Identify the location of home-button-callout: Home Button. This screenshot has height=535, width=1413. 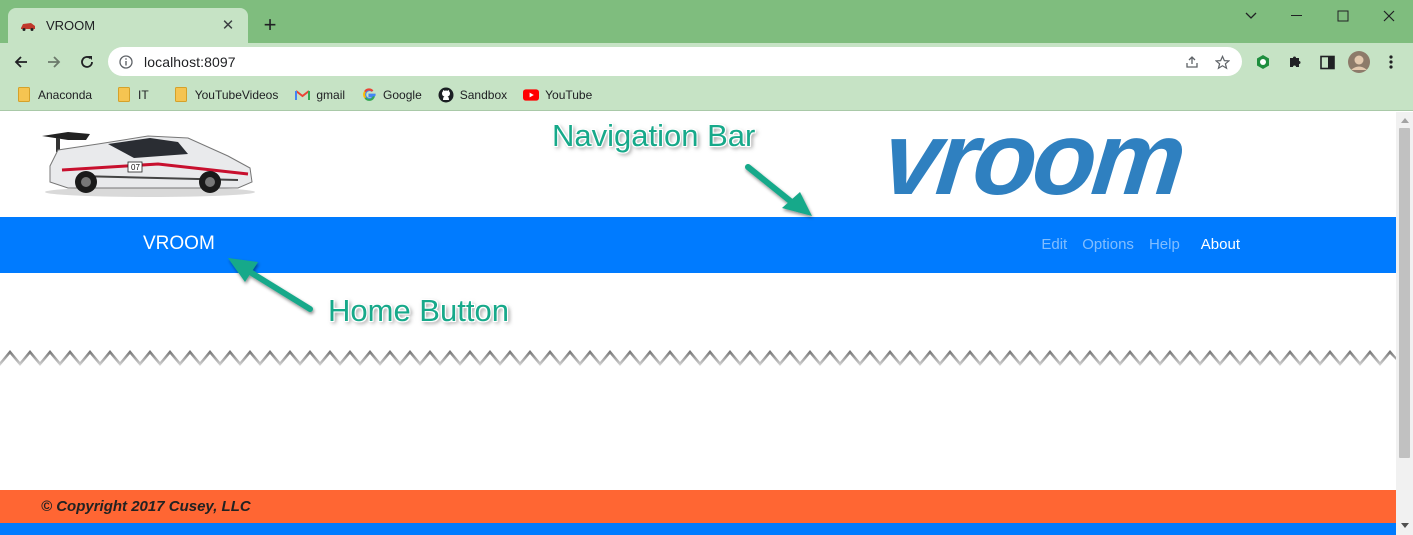
(418, 310).